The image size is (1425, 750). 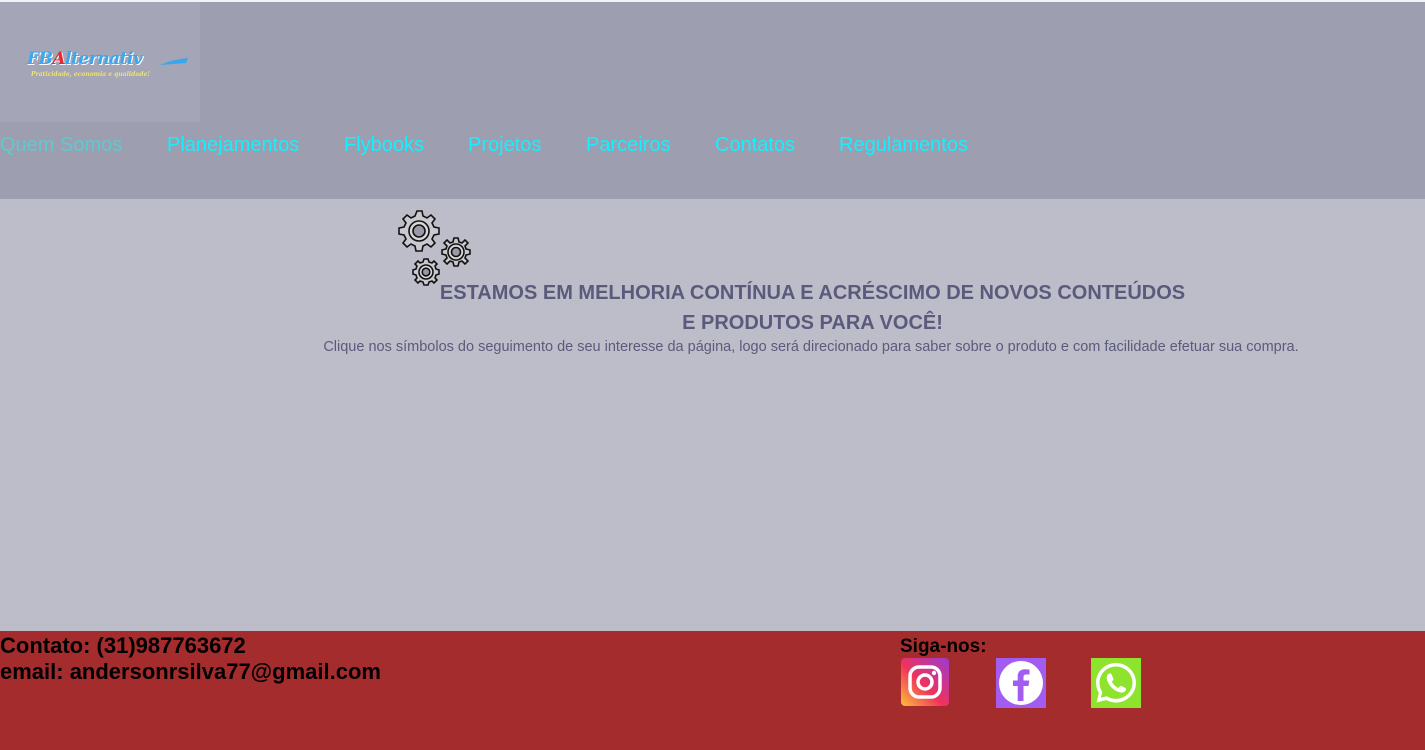 I want to click on nav-item-contatos: Contatos, so click(x=755, y=145).